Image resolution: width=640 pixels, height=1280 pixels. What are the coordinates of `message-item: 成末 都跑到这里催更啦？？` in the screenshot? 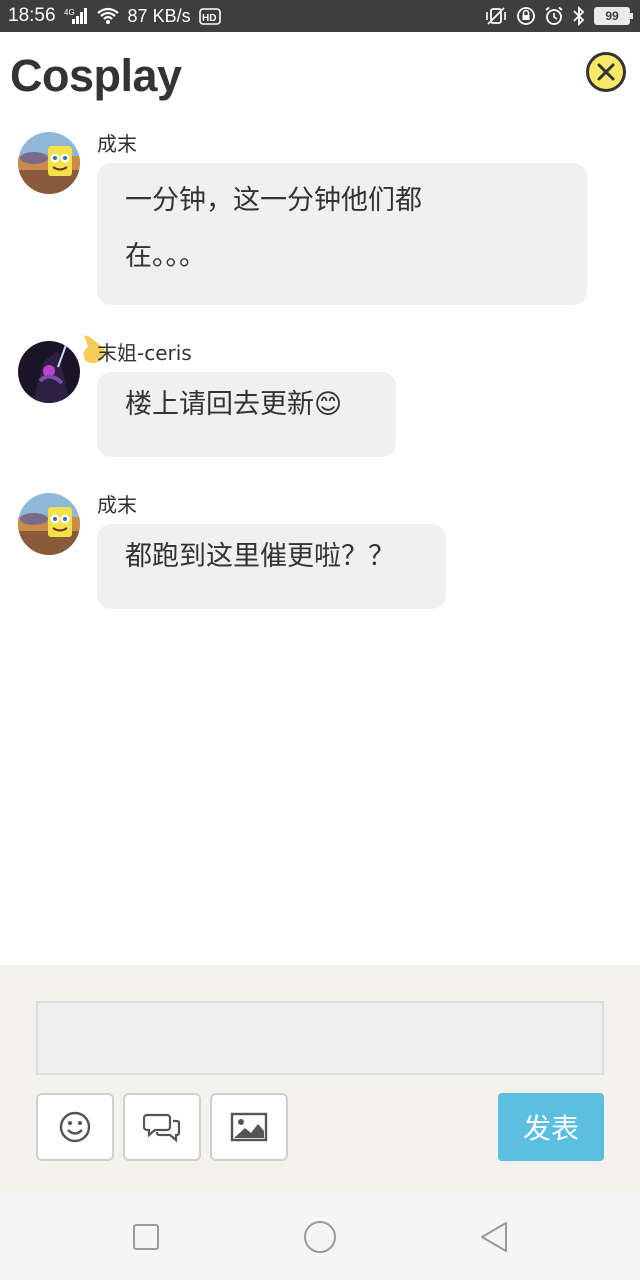 It's located at (320, 551).